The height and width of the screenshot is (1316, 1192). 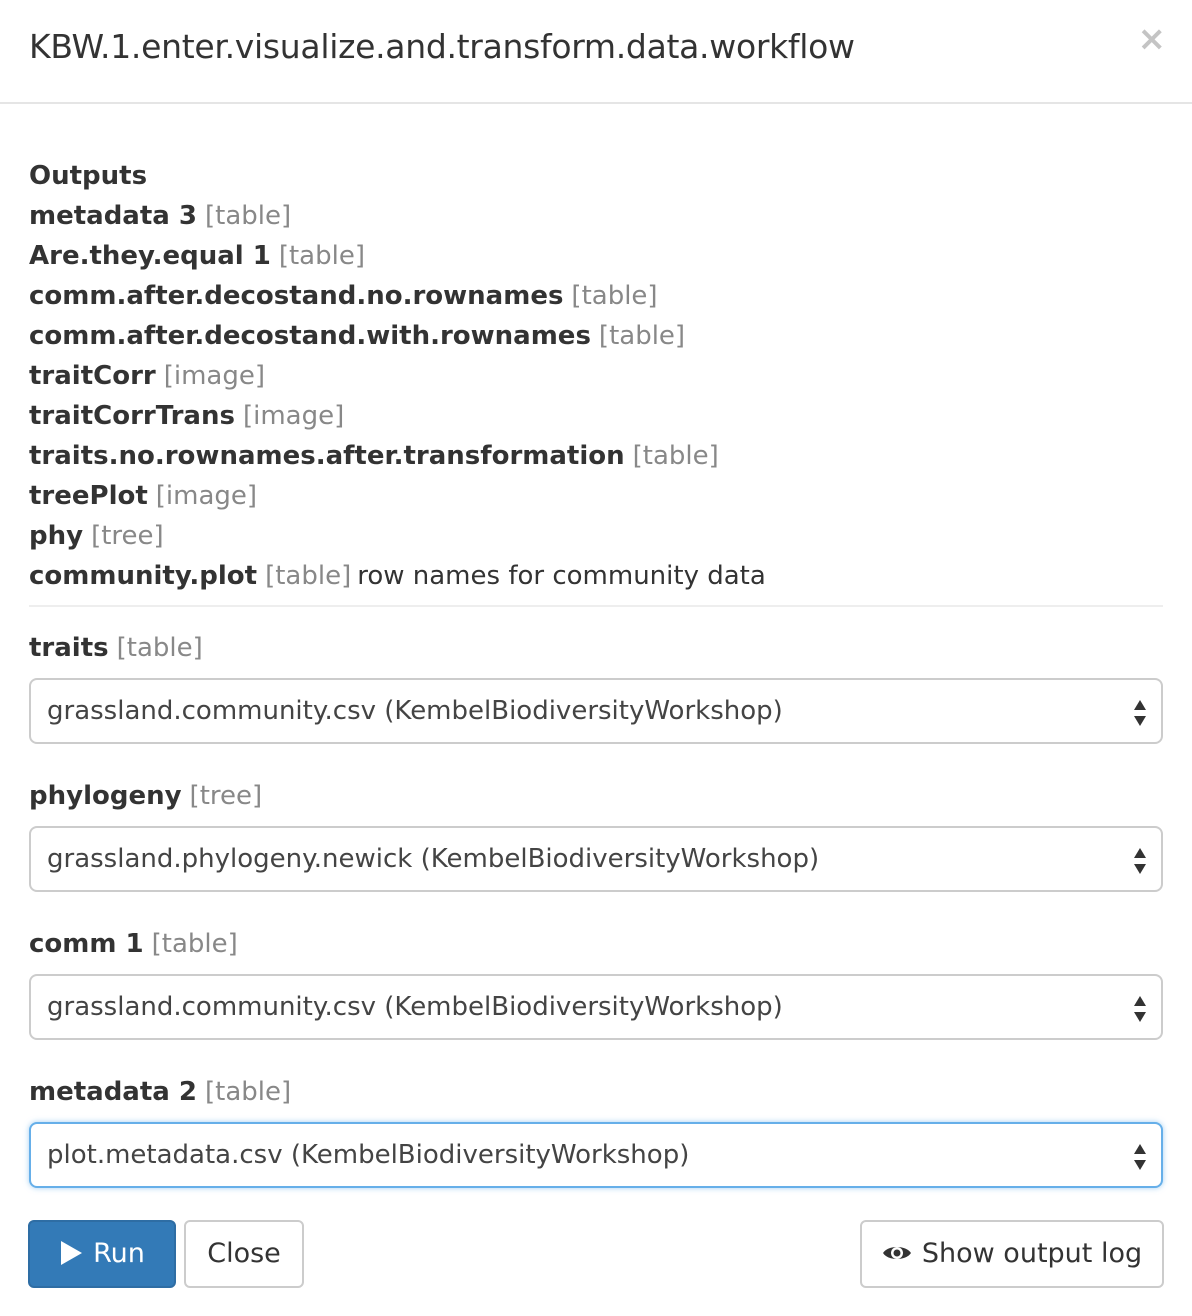 What do you see at coordinates (596, 1092) in the screenshot?
I see `field-label: metadata 2 [table]` at bounding box center [596, 1092].